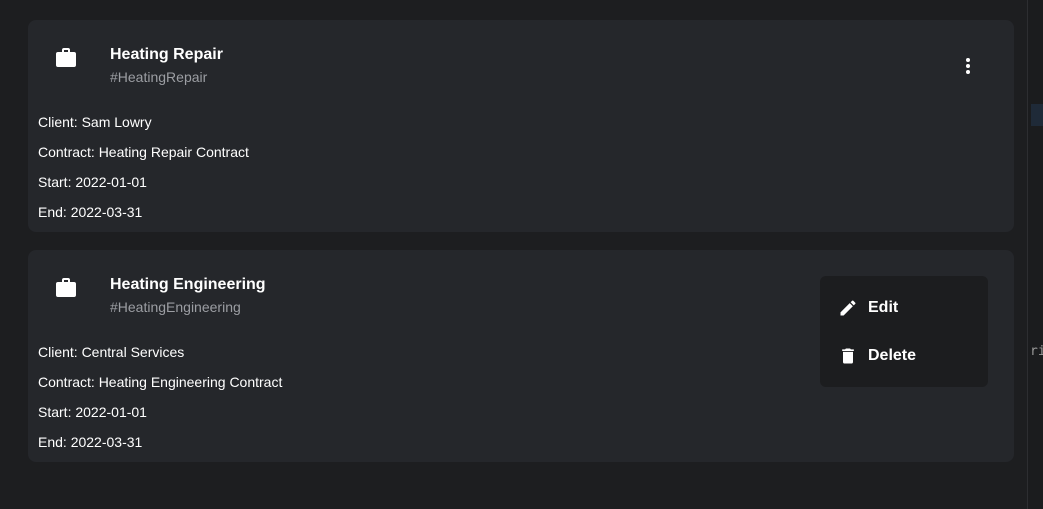 The image size is (1043, 509). What do you see at coordinates (904, 331) in the screenshot?
I see `card-context-menu: Edit Delete` at bounding box center [904, 331].